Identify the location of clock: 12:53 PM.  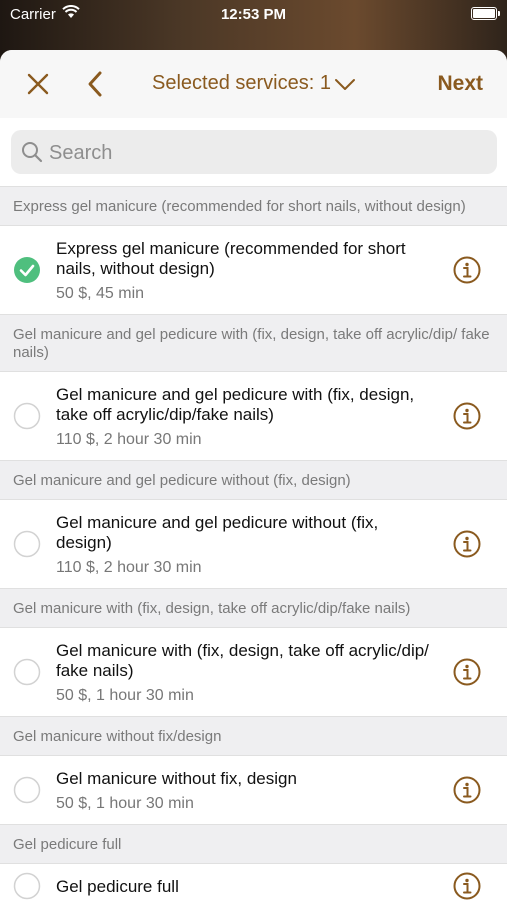
(253, 14).